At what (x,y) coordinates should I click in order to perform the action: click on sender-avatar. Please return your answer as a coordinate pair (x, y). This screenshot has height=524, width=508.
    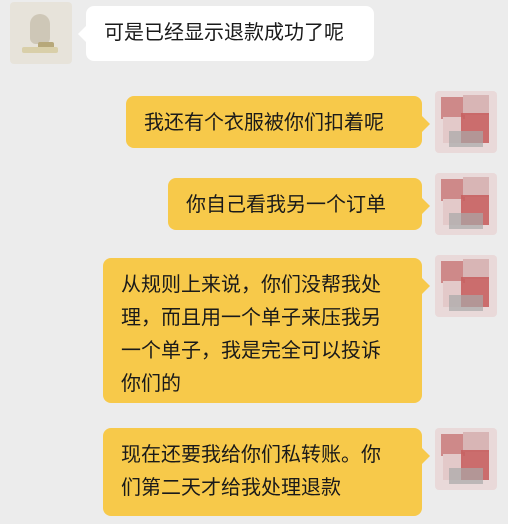
    Looking at the image, I should click on (41, 33).